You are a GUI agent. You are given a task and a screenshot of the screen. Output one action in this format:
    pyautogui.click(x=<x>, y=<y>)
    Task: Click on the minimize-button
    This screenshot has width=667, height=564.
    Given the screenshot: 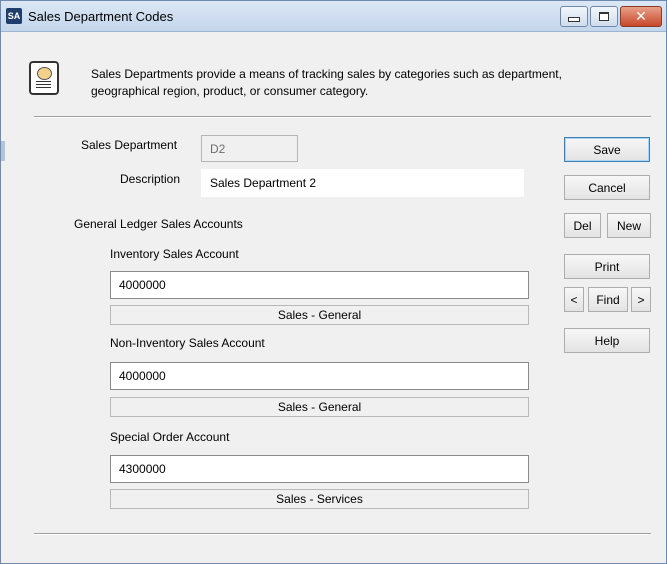 What is the action you would take?
    pyautogui.click(x=574, y=16)
    